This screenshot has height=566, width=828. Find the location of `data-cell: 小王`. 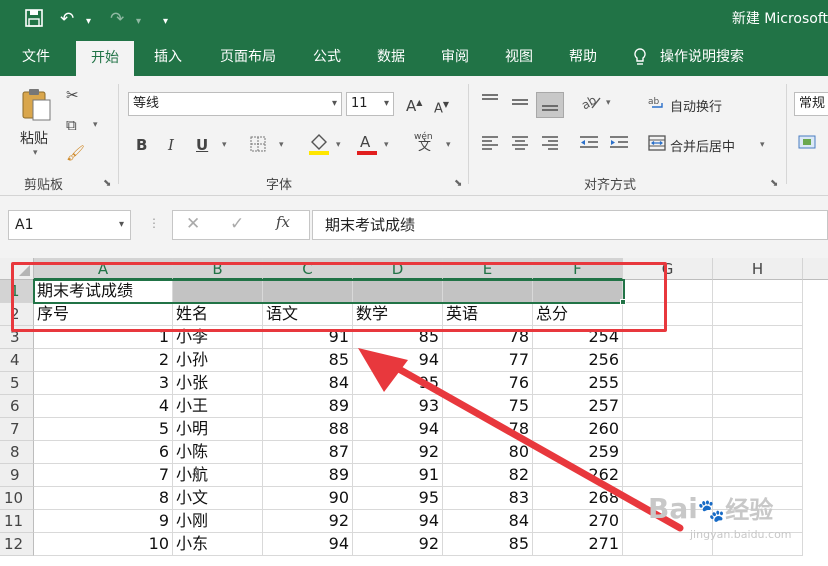

data-cell: 小王 is located at coordinates (218, 406).